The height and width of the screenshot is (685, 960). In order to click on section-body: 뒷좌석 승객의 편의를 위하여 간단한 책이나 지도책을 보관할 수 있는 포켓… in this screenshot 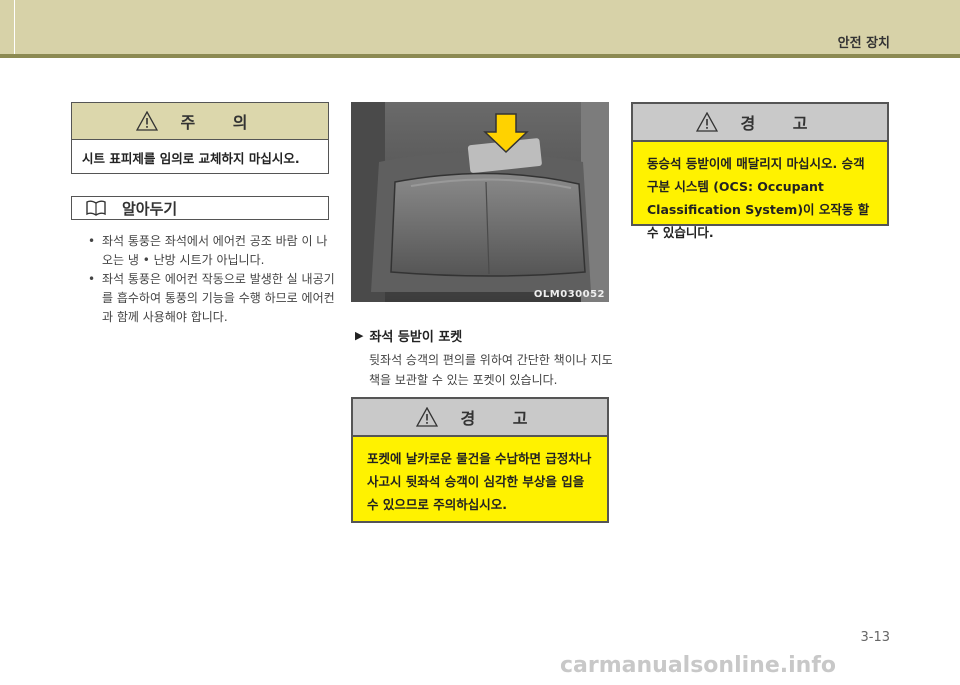, I will do `click(491, 370)`.